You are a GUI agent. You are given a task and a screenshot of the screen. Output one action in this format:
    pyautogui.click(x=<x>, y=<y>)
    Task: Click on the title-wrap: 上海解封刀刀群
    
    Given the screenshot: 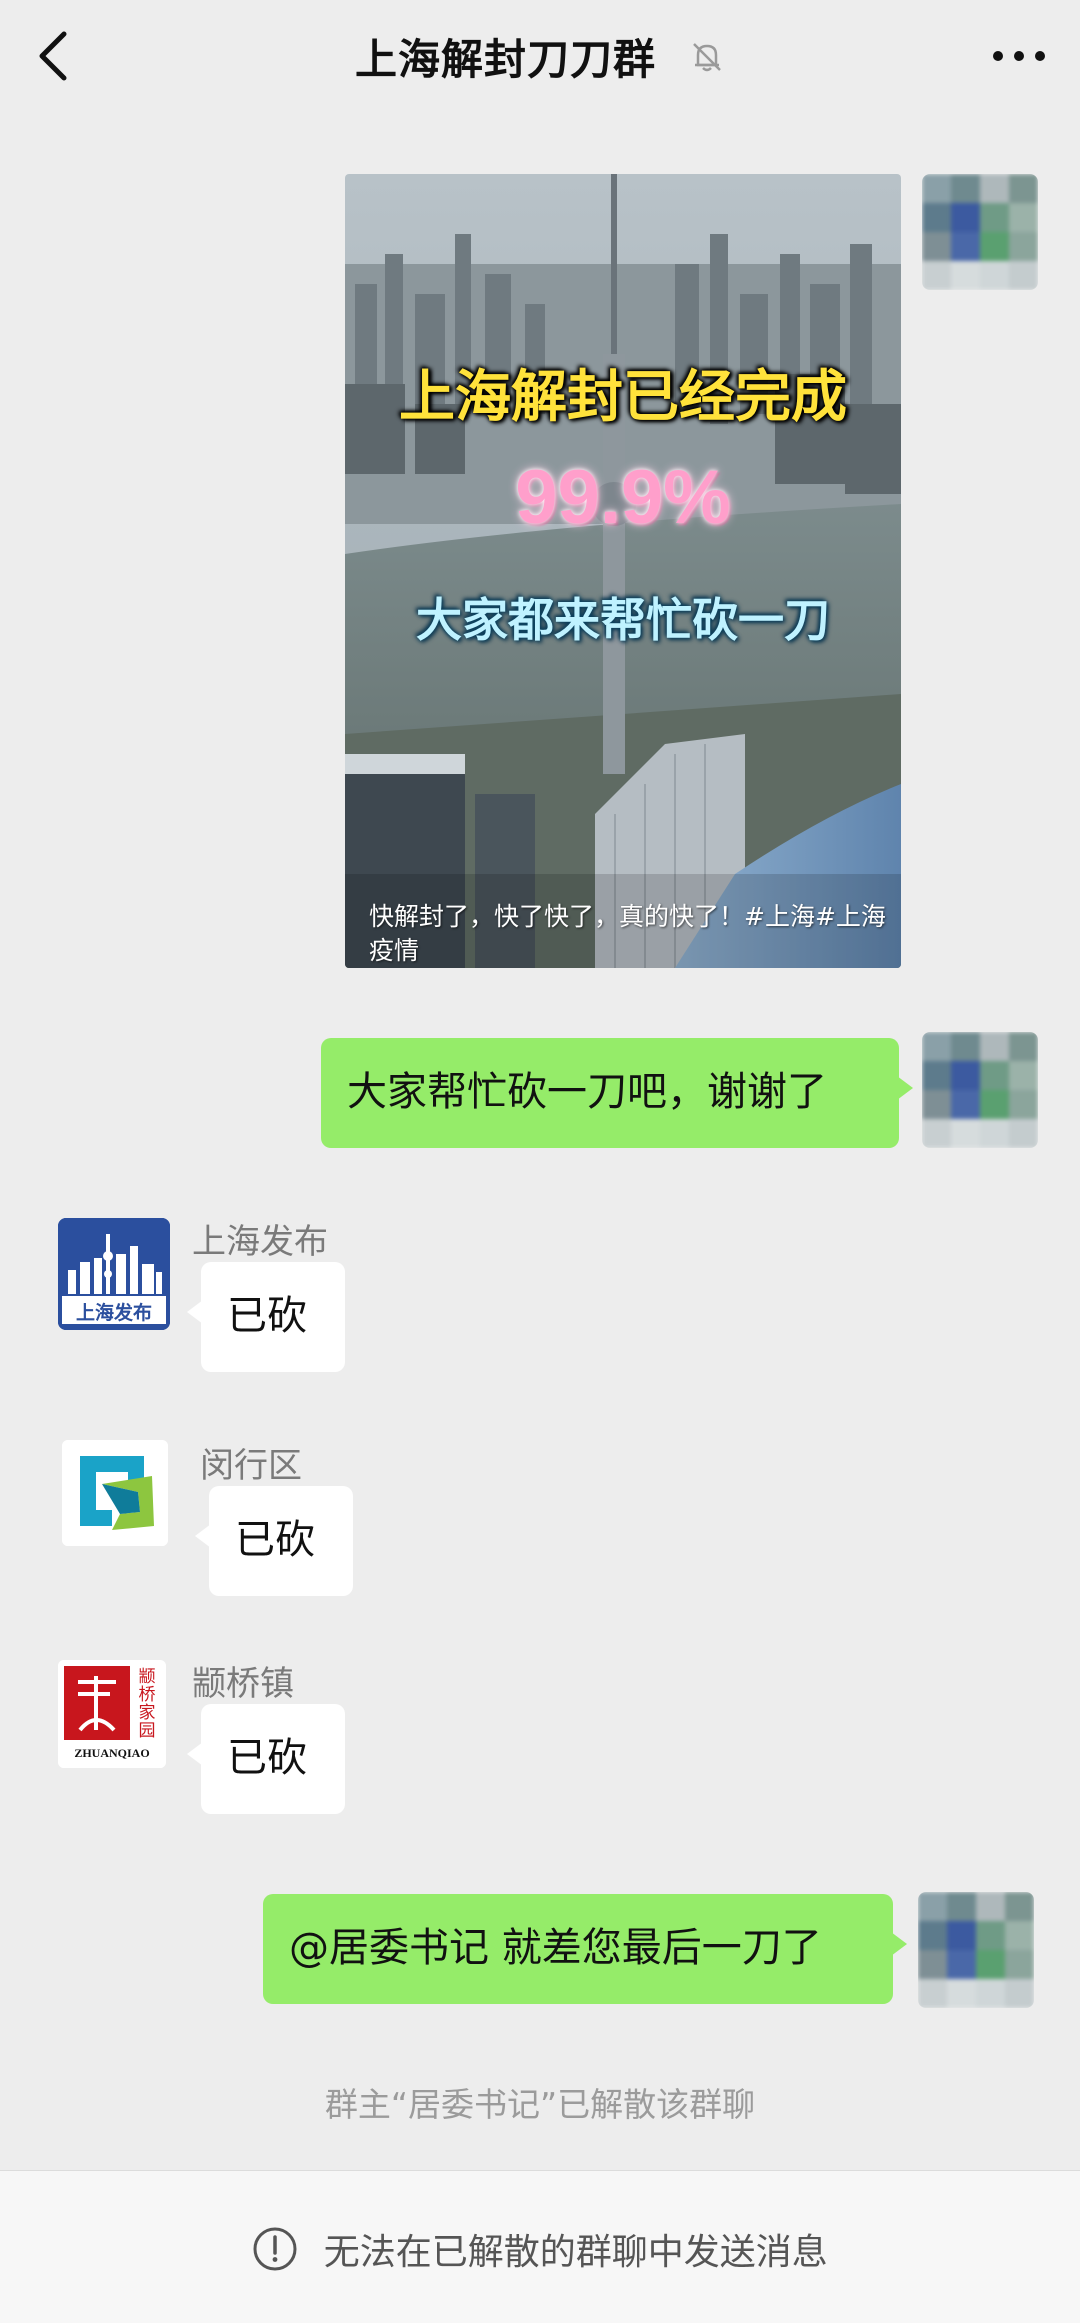 What is the action you would take?
    pyautogui.click(x=540, y=56)
    